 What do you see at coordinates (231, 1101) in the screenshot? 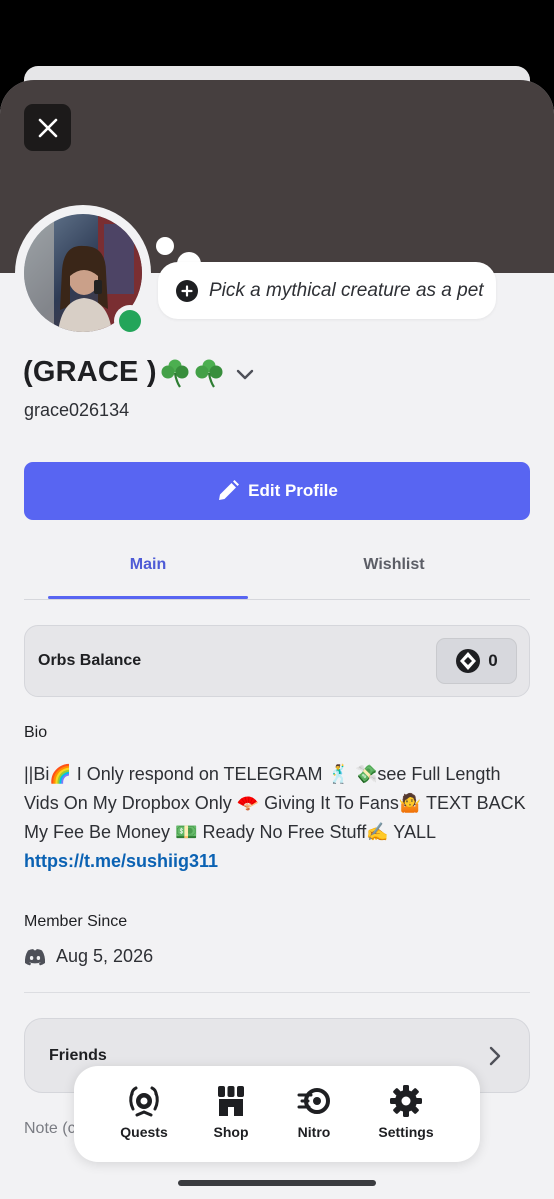
I see `shop-icon` at bounding box center [231, 1101].